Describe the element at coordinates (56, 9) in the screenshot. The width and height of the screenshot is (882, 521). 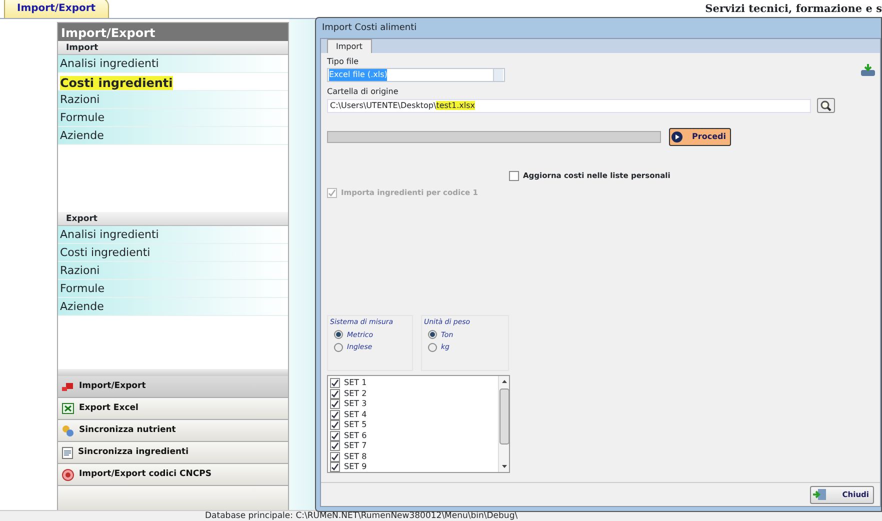
I see `app-tab: Import/Export` at that location.